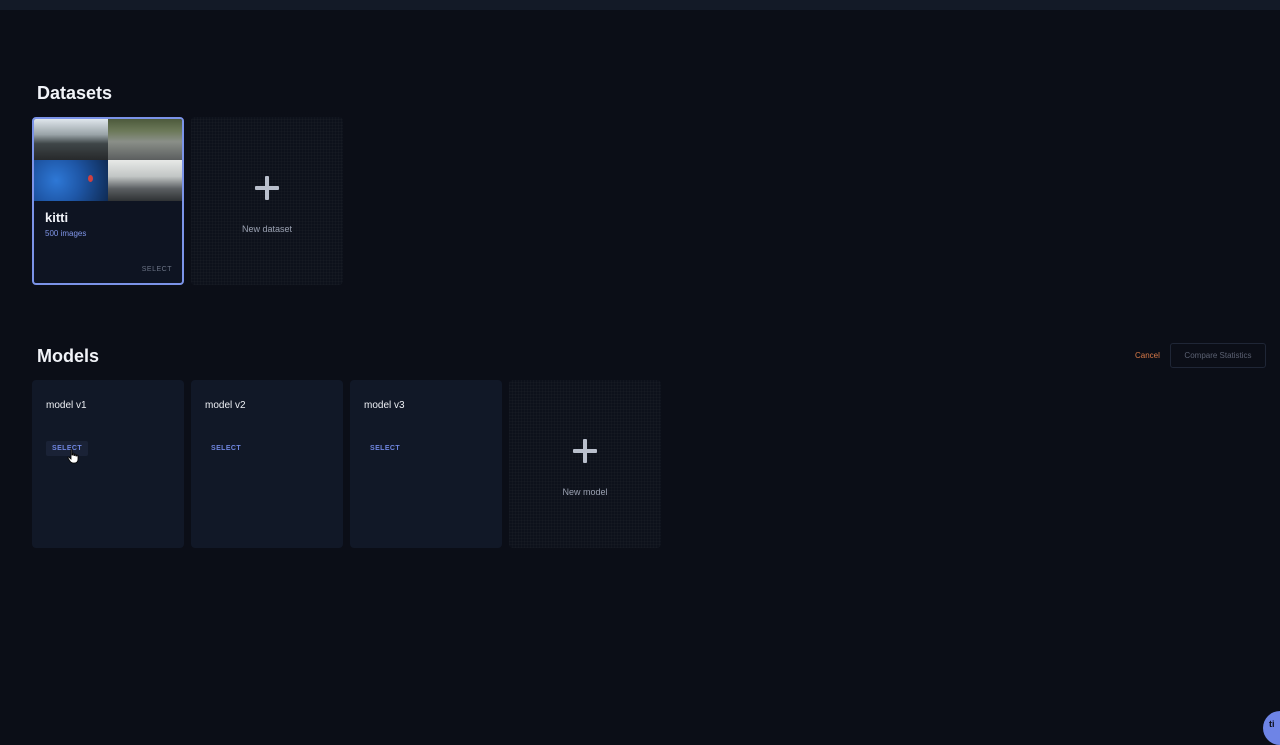 Image resolution: width=1280 pixels, height=745 pixels. I want to click on model-card-v3: model v3 SELECT, so click(426, 464).